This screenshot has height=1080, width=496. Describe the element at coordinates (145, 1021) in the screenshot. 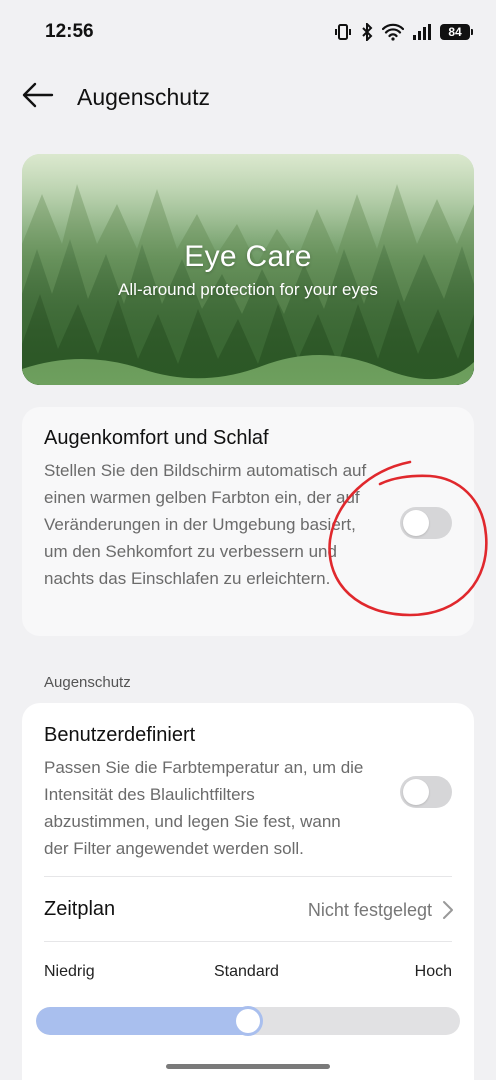

I see `slider-fill` at that location.